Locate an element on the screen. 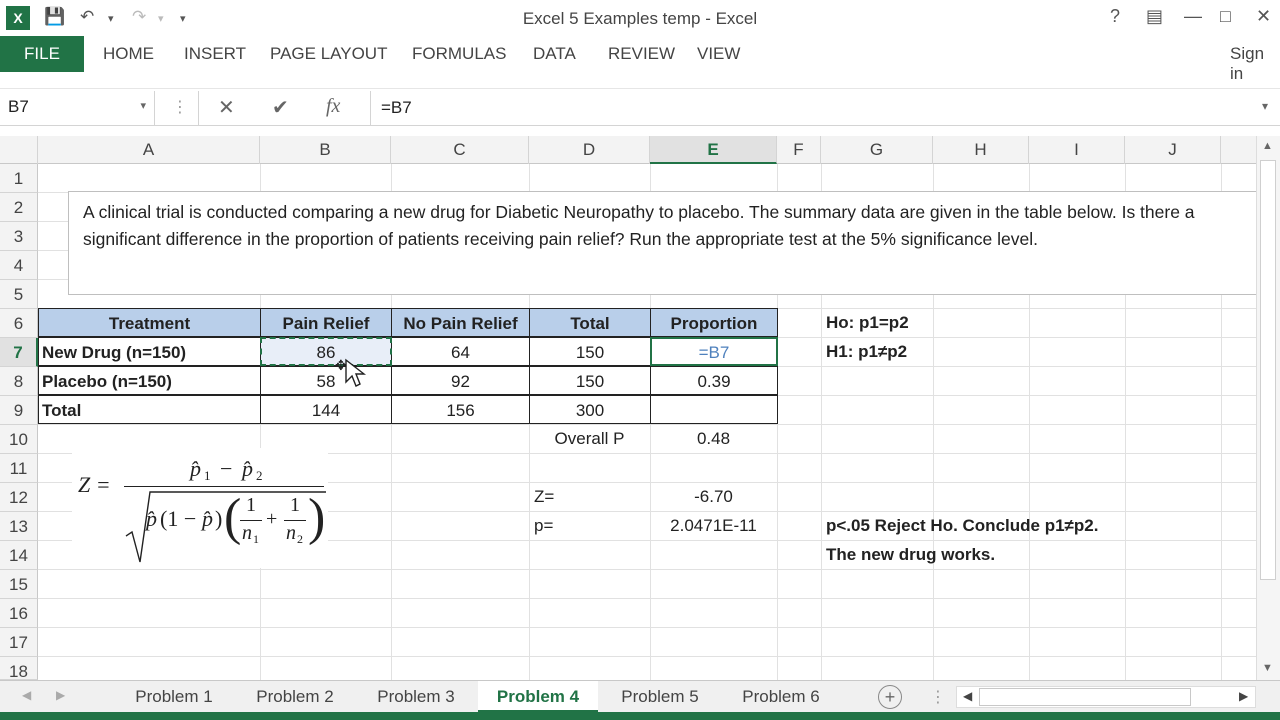  row-header: 4 is located at coordinates (19, 265).